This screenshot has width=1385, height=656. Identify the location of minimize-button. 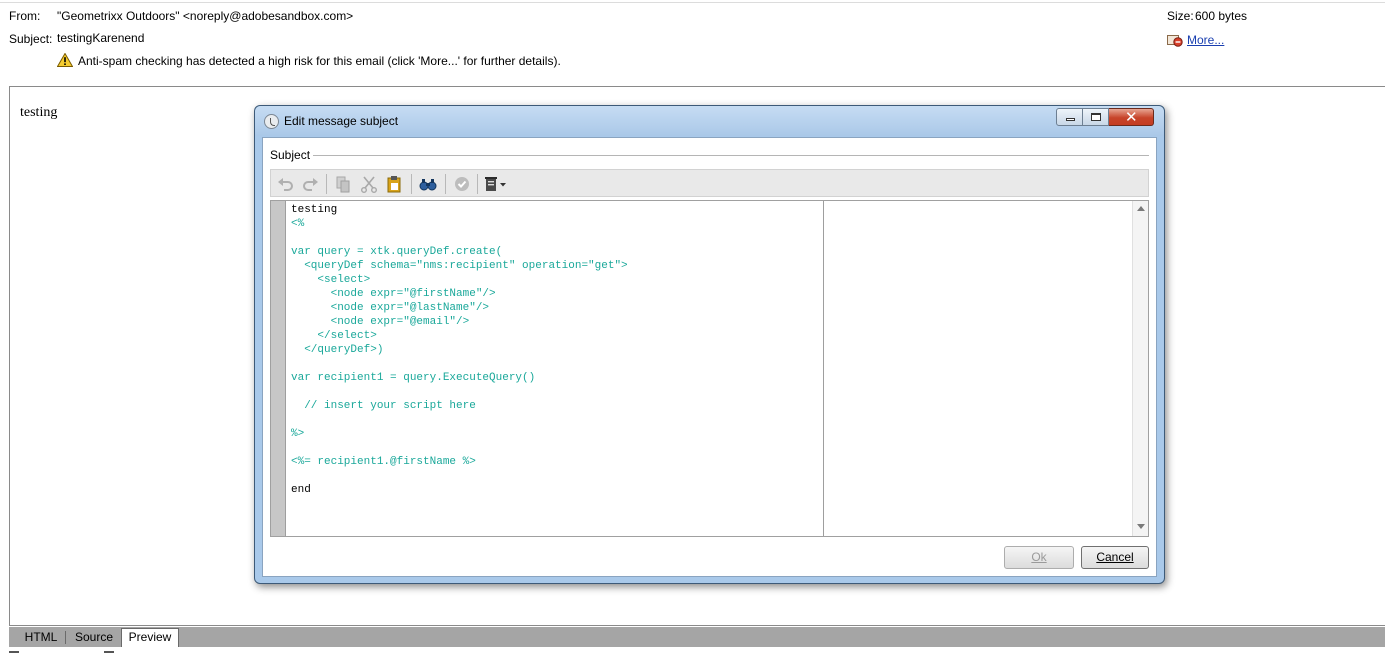
(1069, 117).